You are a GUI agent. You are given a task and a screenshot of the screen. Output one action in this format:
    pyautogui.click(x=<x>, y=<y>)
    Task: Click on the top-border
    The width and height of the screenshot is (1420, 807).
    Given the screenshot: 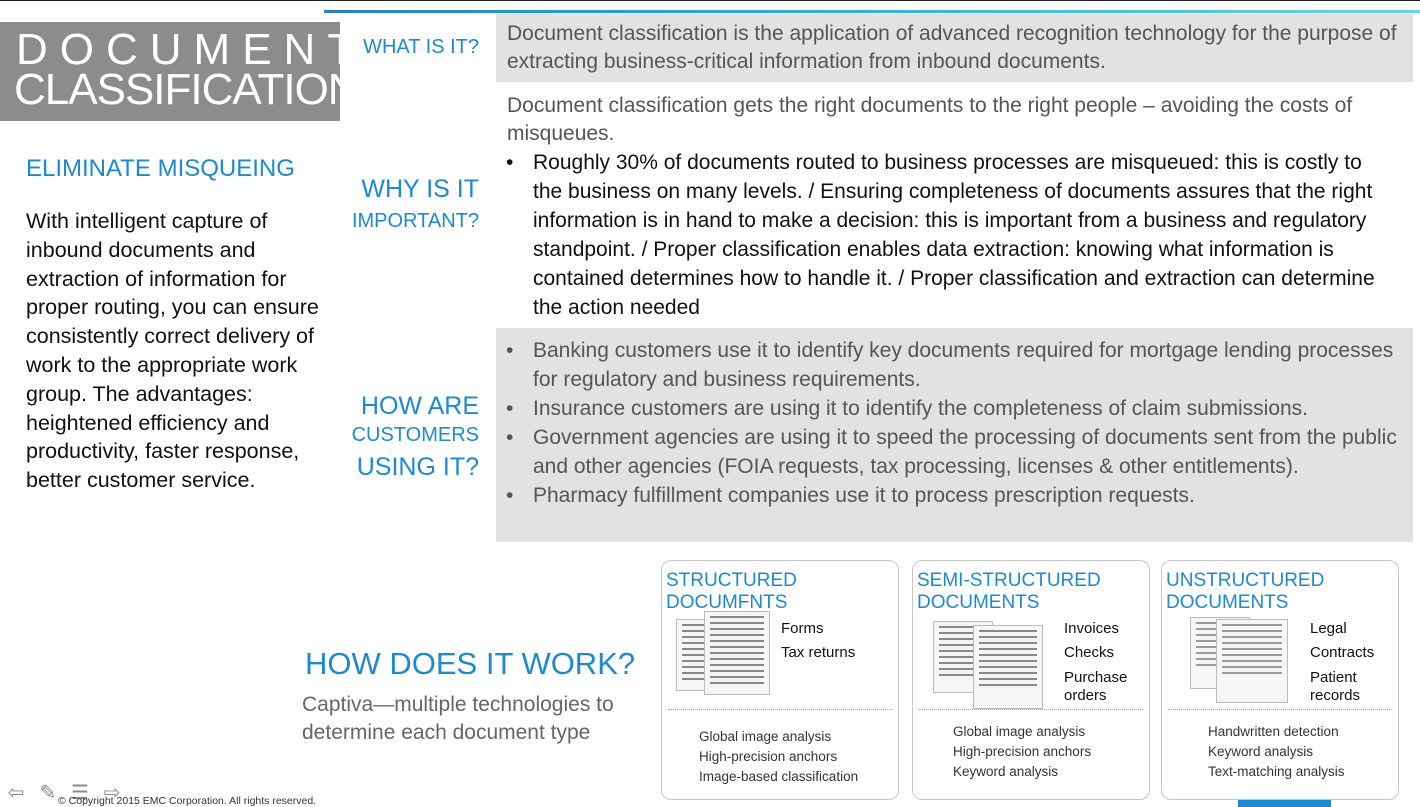 What is the action you would take?
    pyautogui.click(x=710, y=0)
    